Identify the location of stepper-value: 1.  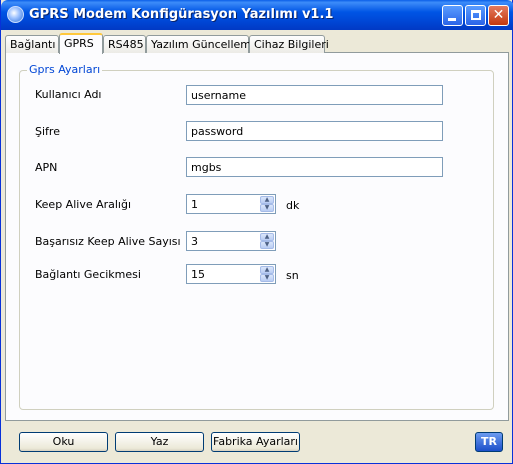
(194, 204).